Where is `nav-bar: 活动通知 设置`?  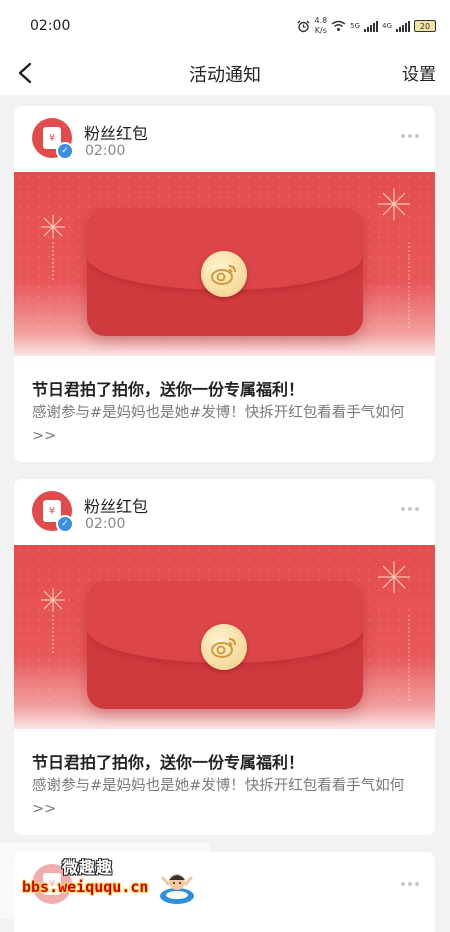 nav-bar: 活动通知 设置 is located at coordinates (225, 73).